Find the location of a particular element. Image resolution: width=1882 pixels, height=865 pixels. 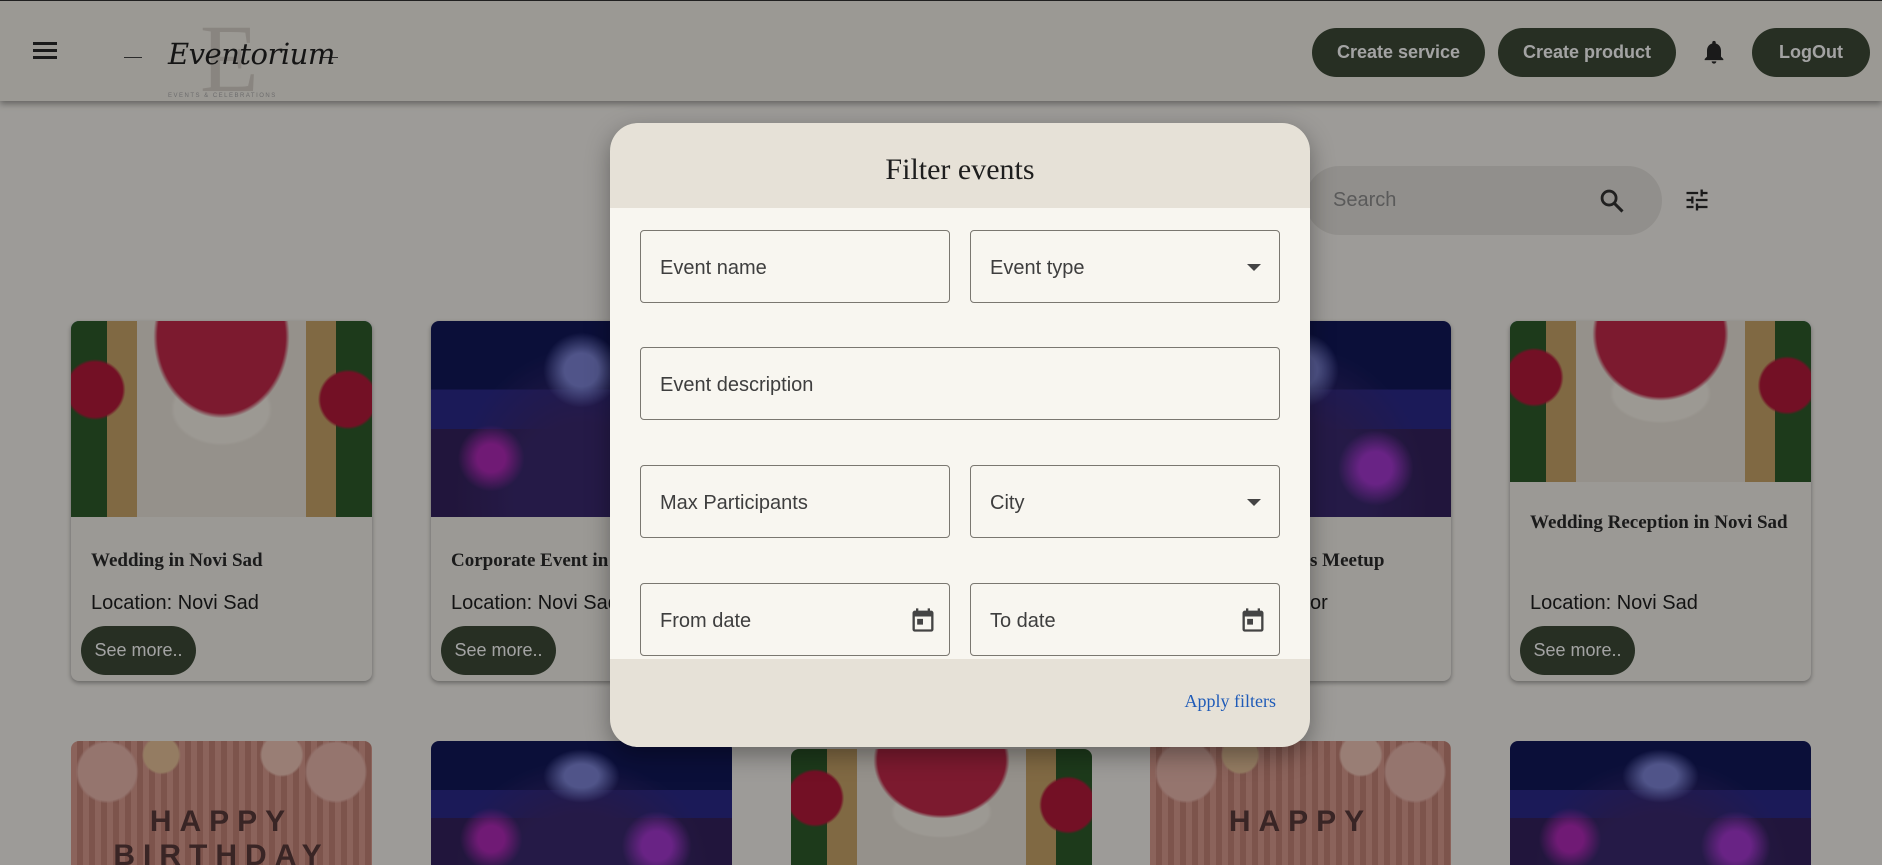

to-date-field: To date is located at coordinates (1125, 619).